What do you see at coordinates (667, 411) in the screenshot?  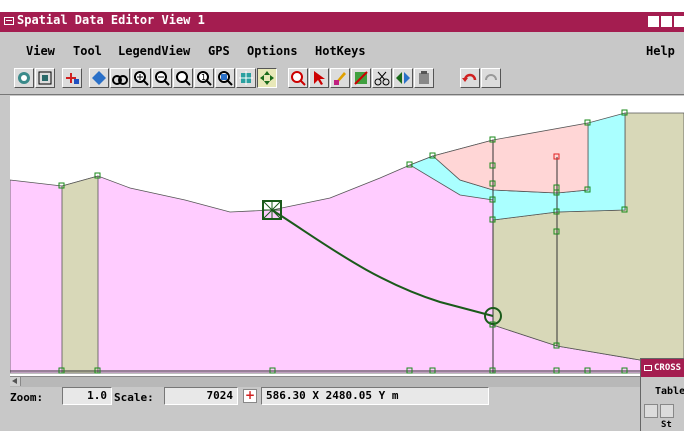 I see `panel-points-icon` at bounding box center [667, 411].